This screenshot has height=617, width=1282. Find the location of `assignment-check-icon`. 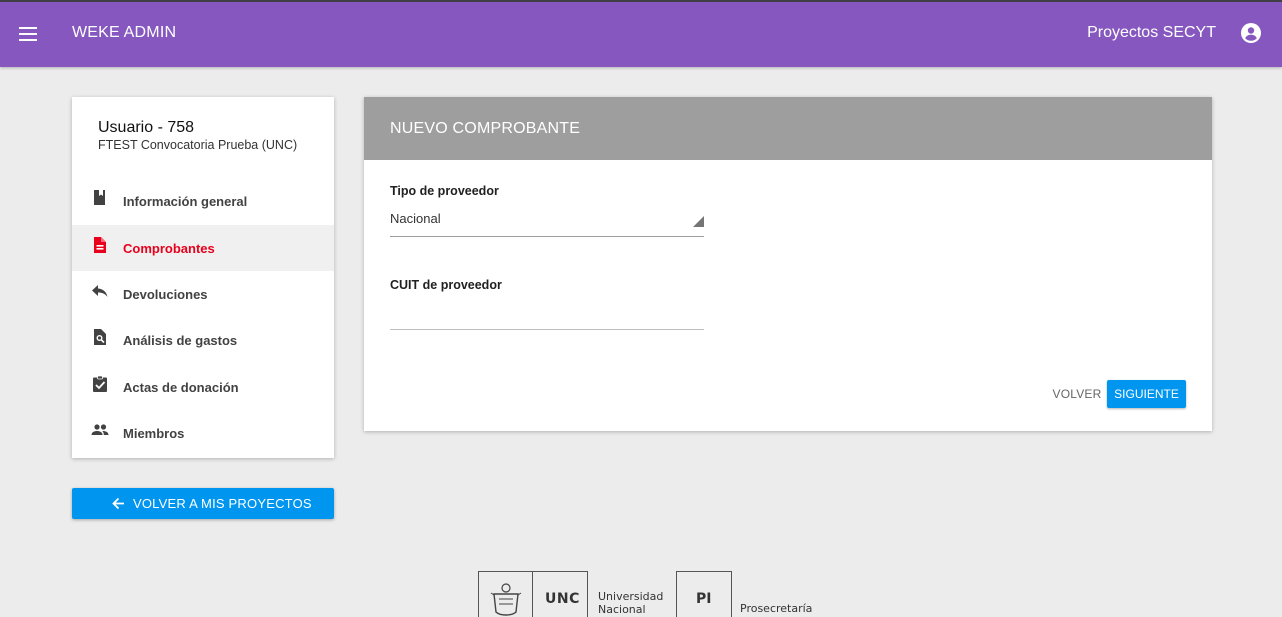

assignment-check-icon is located at coordinates (100, 384).